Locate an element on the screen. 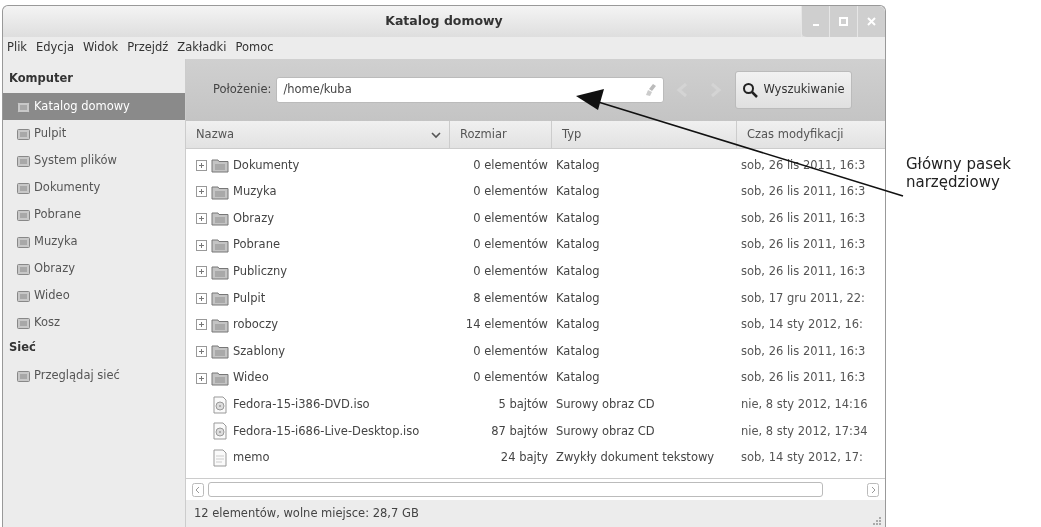 Image resolution: width=1041 pixels, height=527 pixels. file-name: Szablony is located at coordinates (259, 351).